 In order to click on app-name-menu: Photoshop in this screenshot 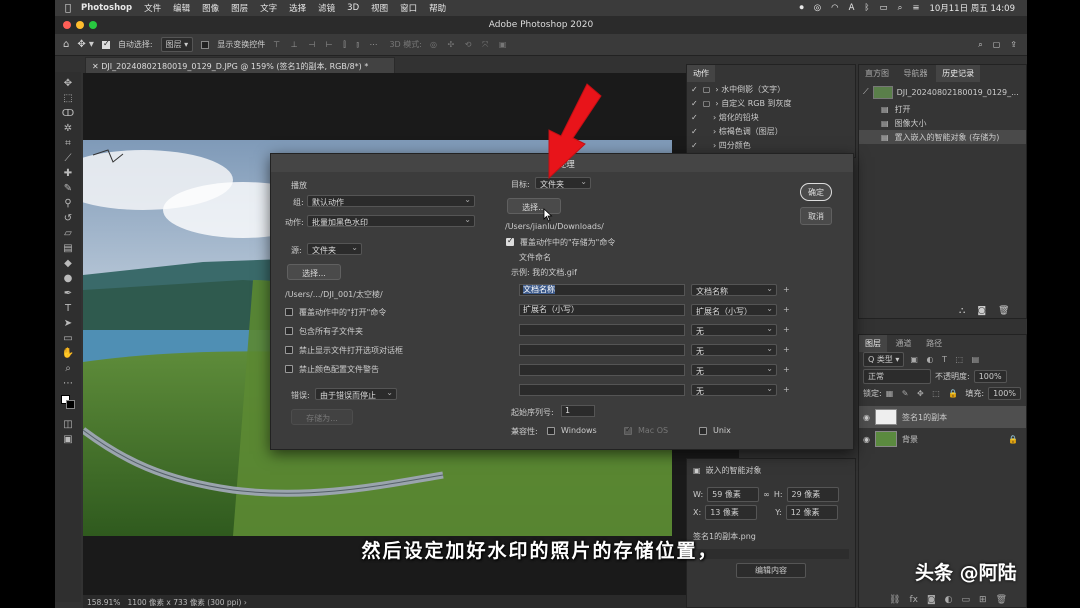, I will do `click(106, 8)`.